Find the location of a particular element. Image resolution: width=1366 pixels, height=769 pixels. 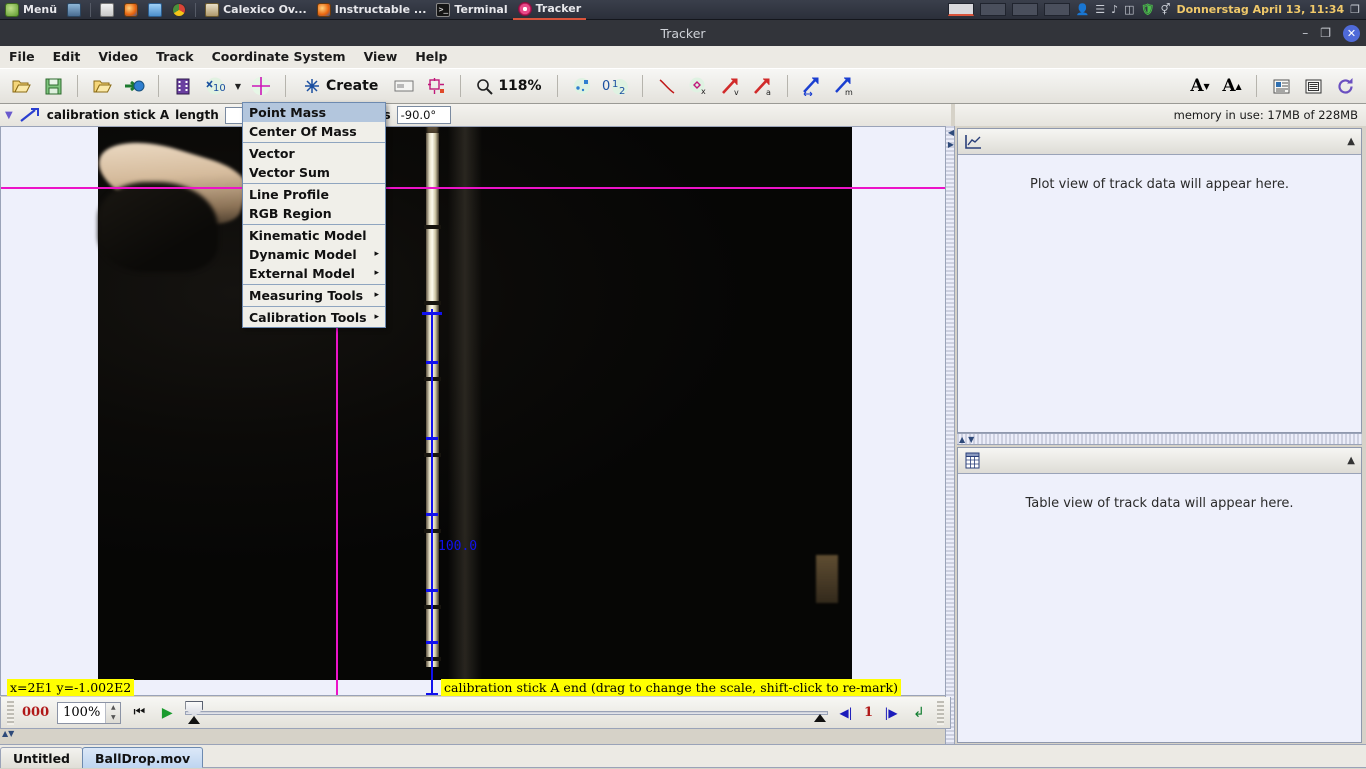

notes-icon is located at coordinates (1281, 86).